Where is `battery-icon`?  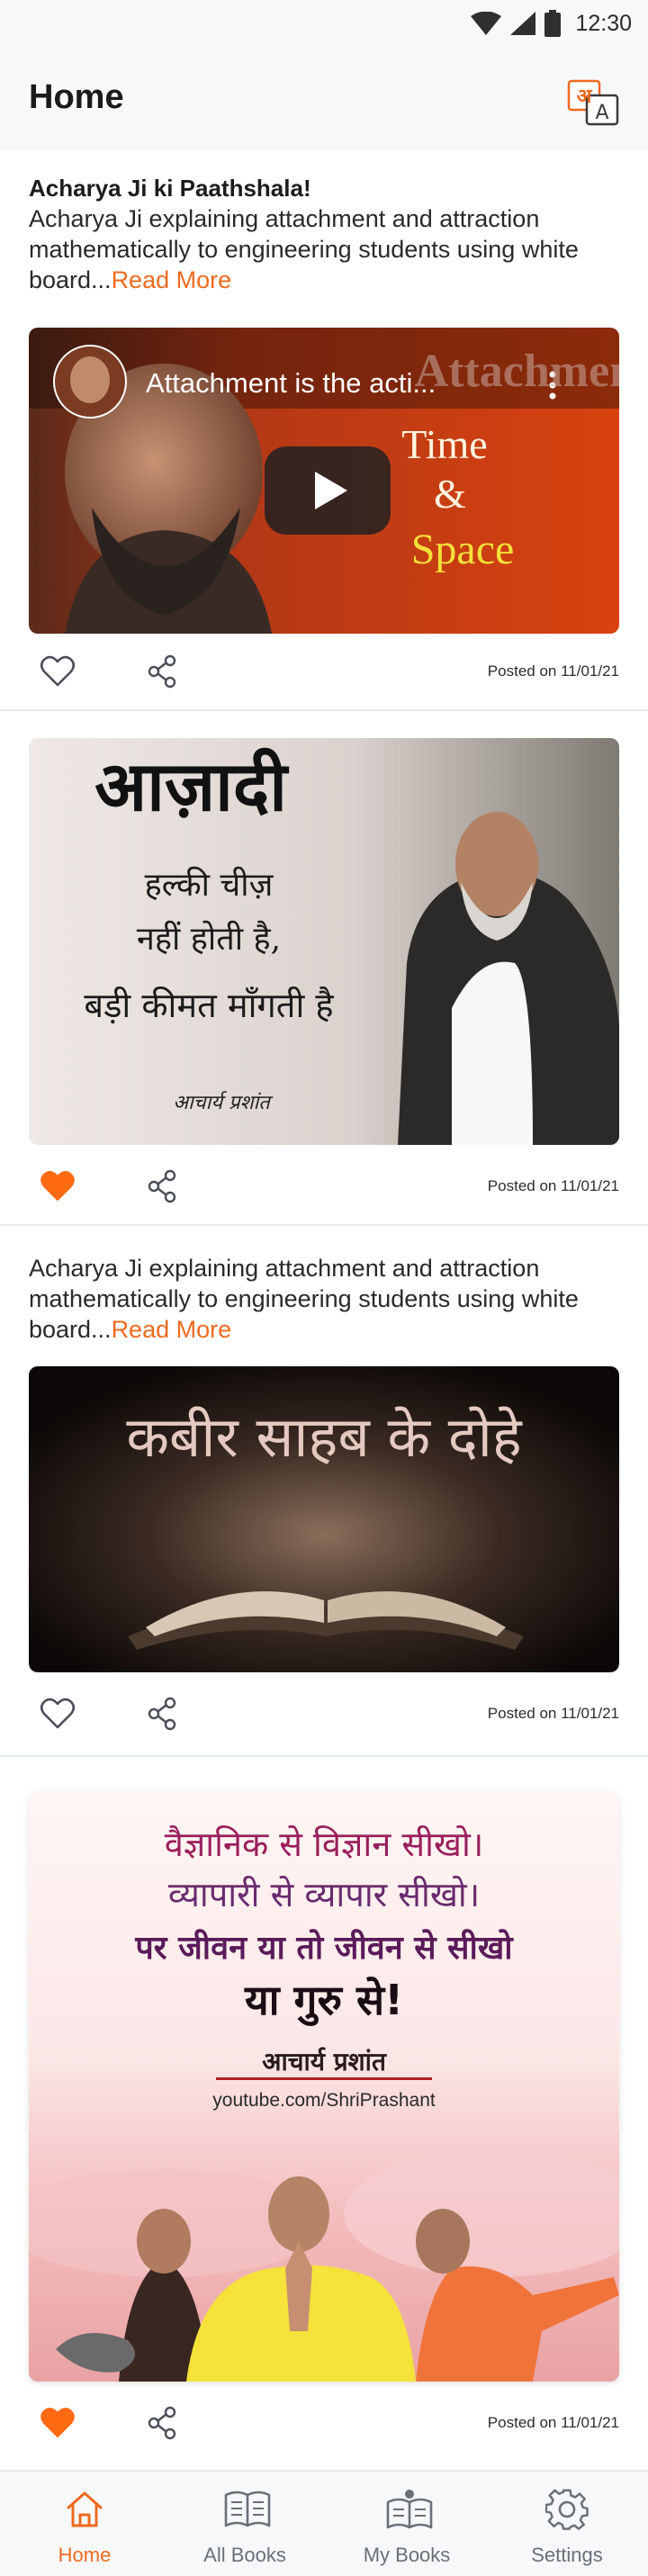 battery-icon is located at coordinates (553, 23).